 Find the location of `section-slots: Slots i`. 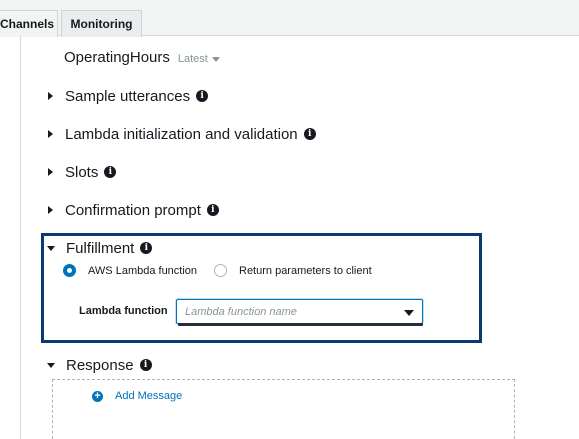

section-slots: Slots i is located at coordinates (81, 172).